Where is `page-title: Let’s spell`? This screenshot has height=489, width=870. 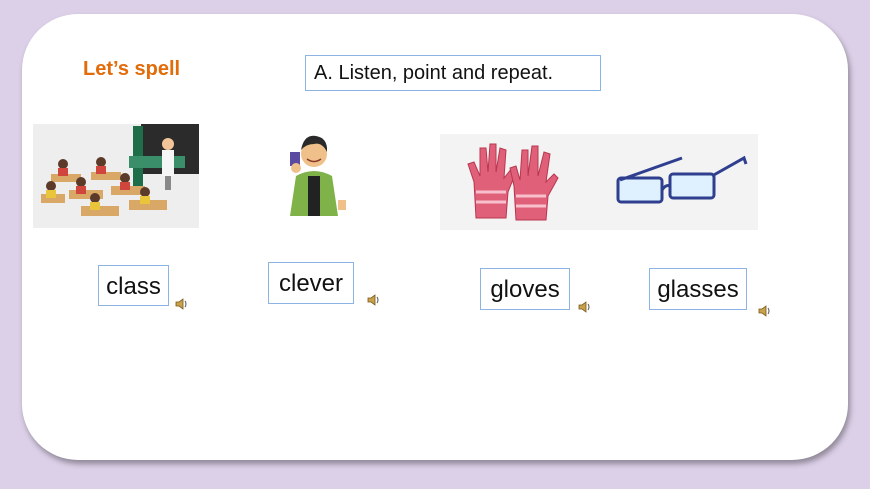 page-title: Let’s spell is located at coordinates (132, 69).